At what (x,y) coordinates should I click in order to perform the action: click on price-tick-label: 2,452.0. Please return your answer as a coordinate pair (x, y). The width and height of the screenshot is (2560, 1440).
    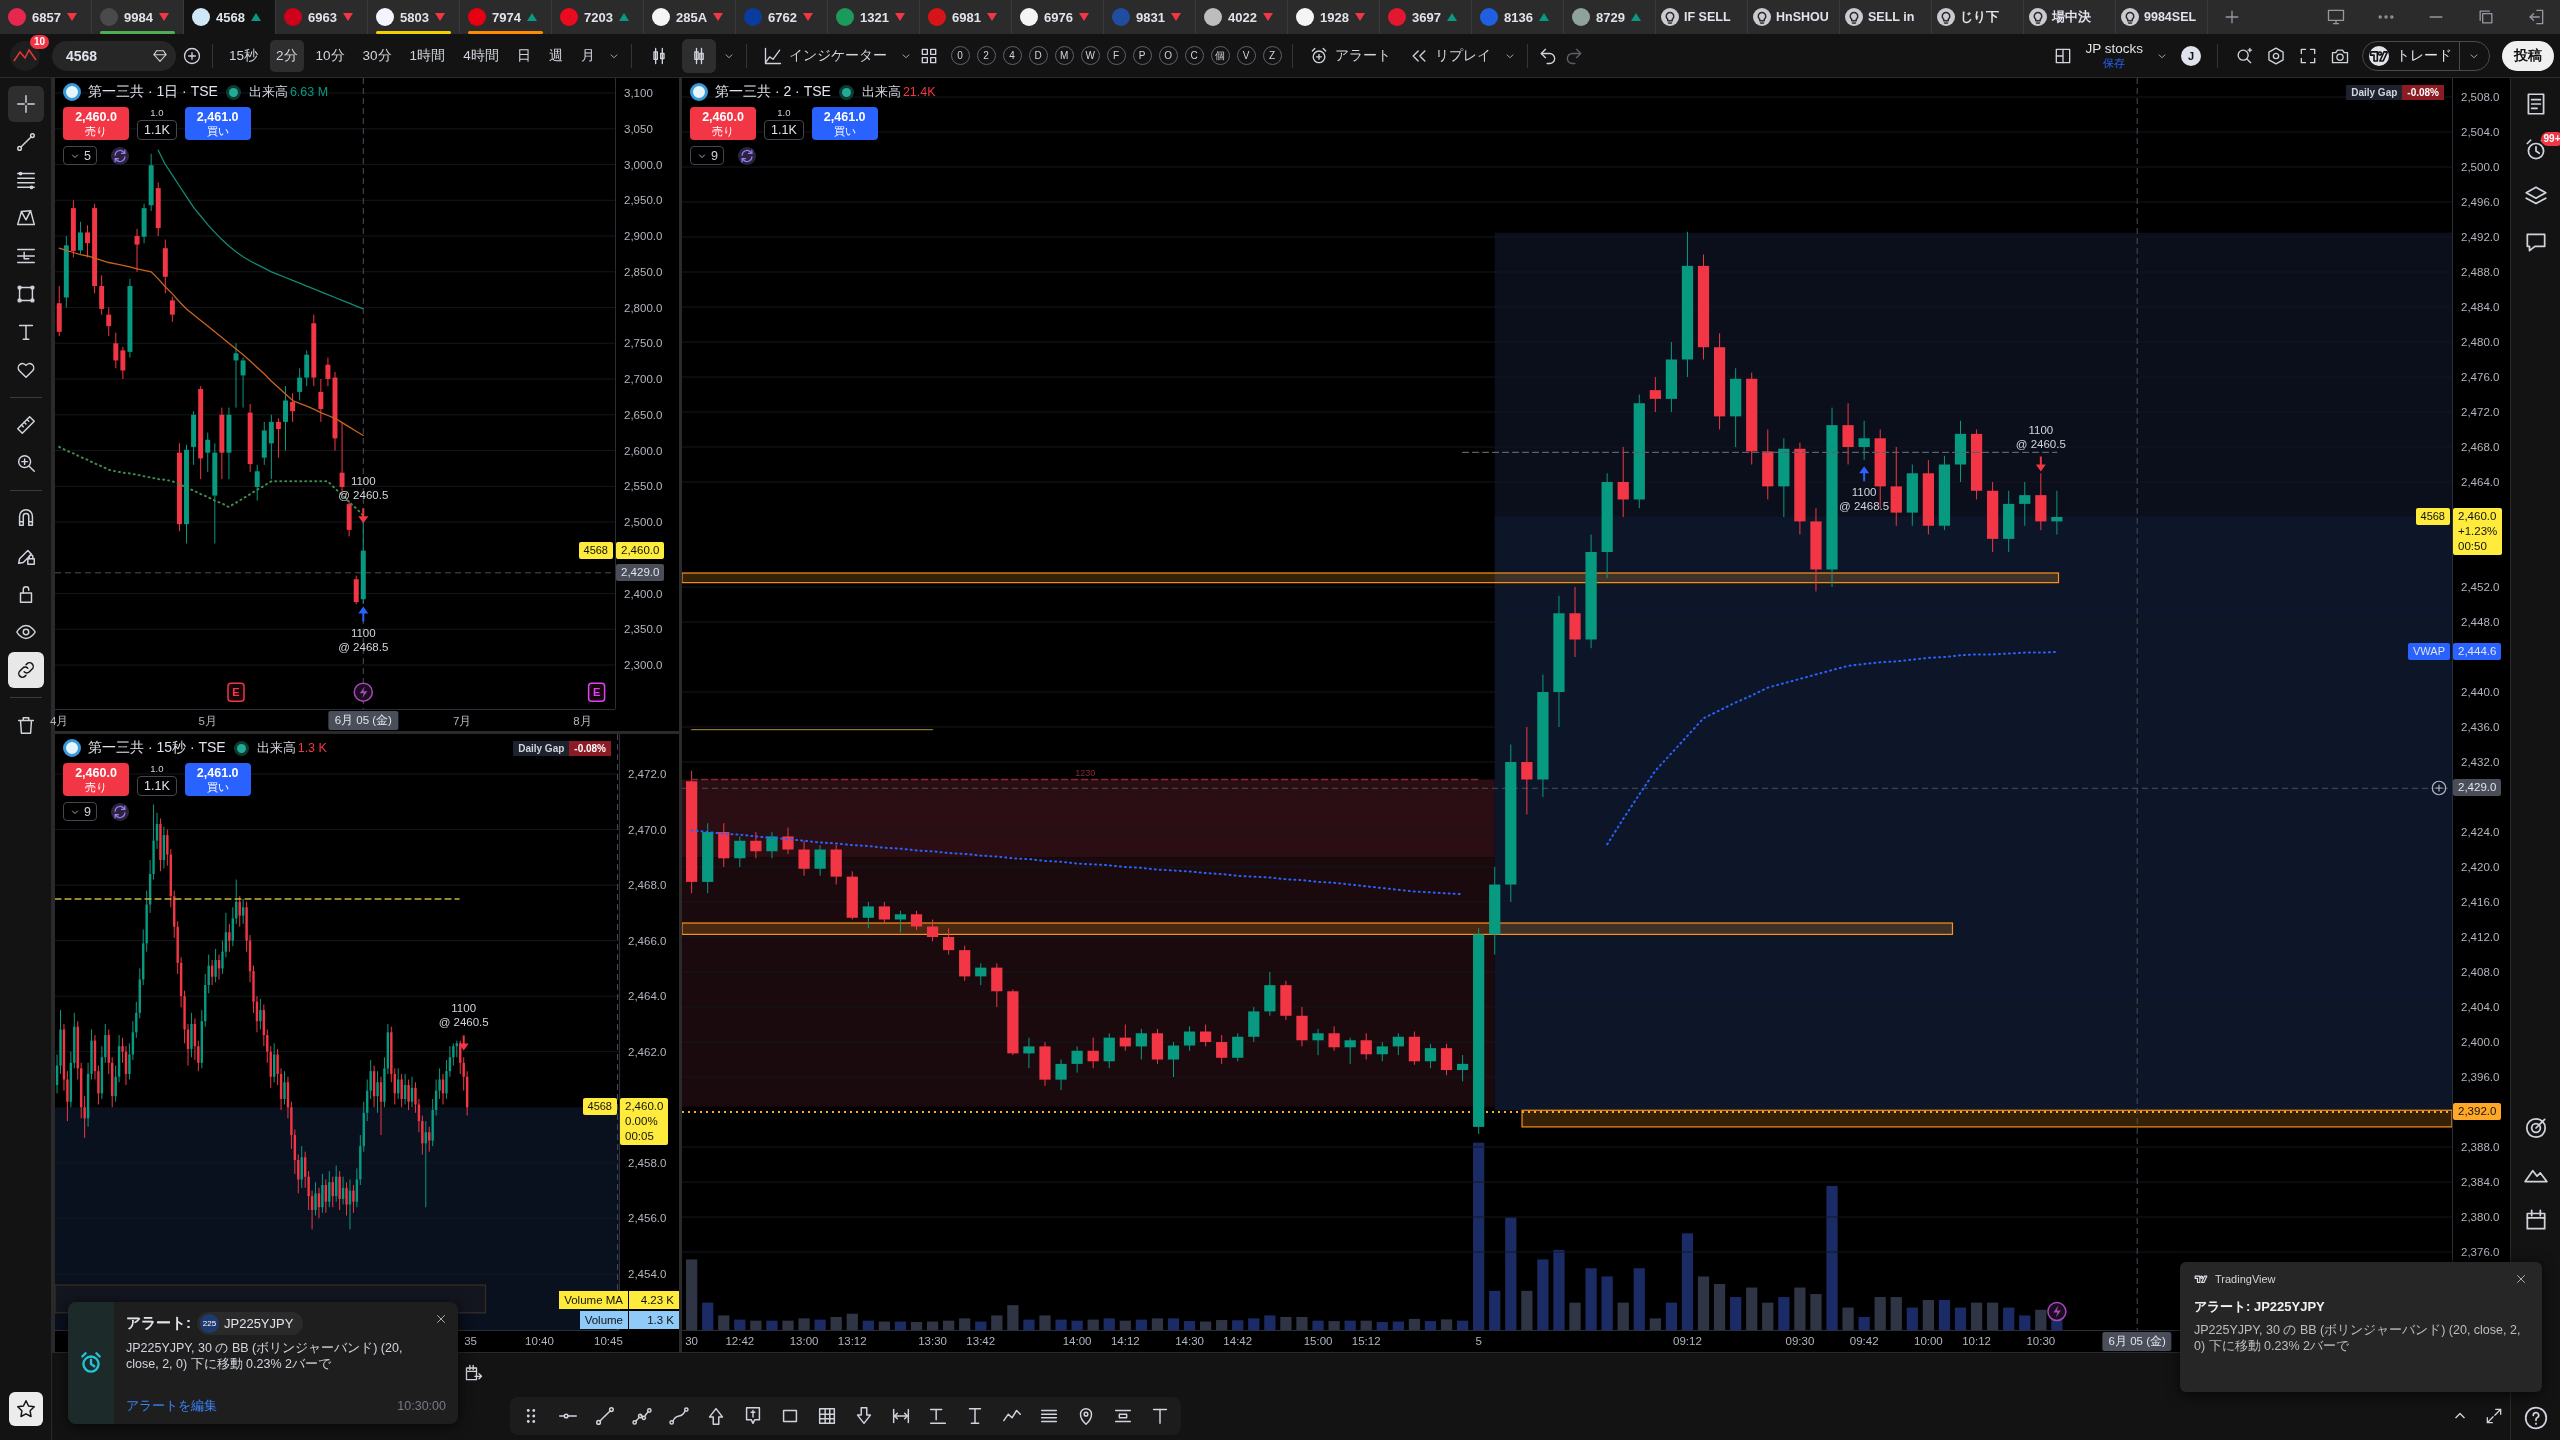
    Looking at the image, I should click on (2480, 587).